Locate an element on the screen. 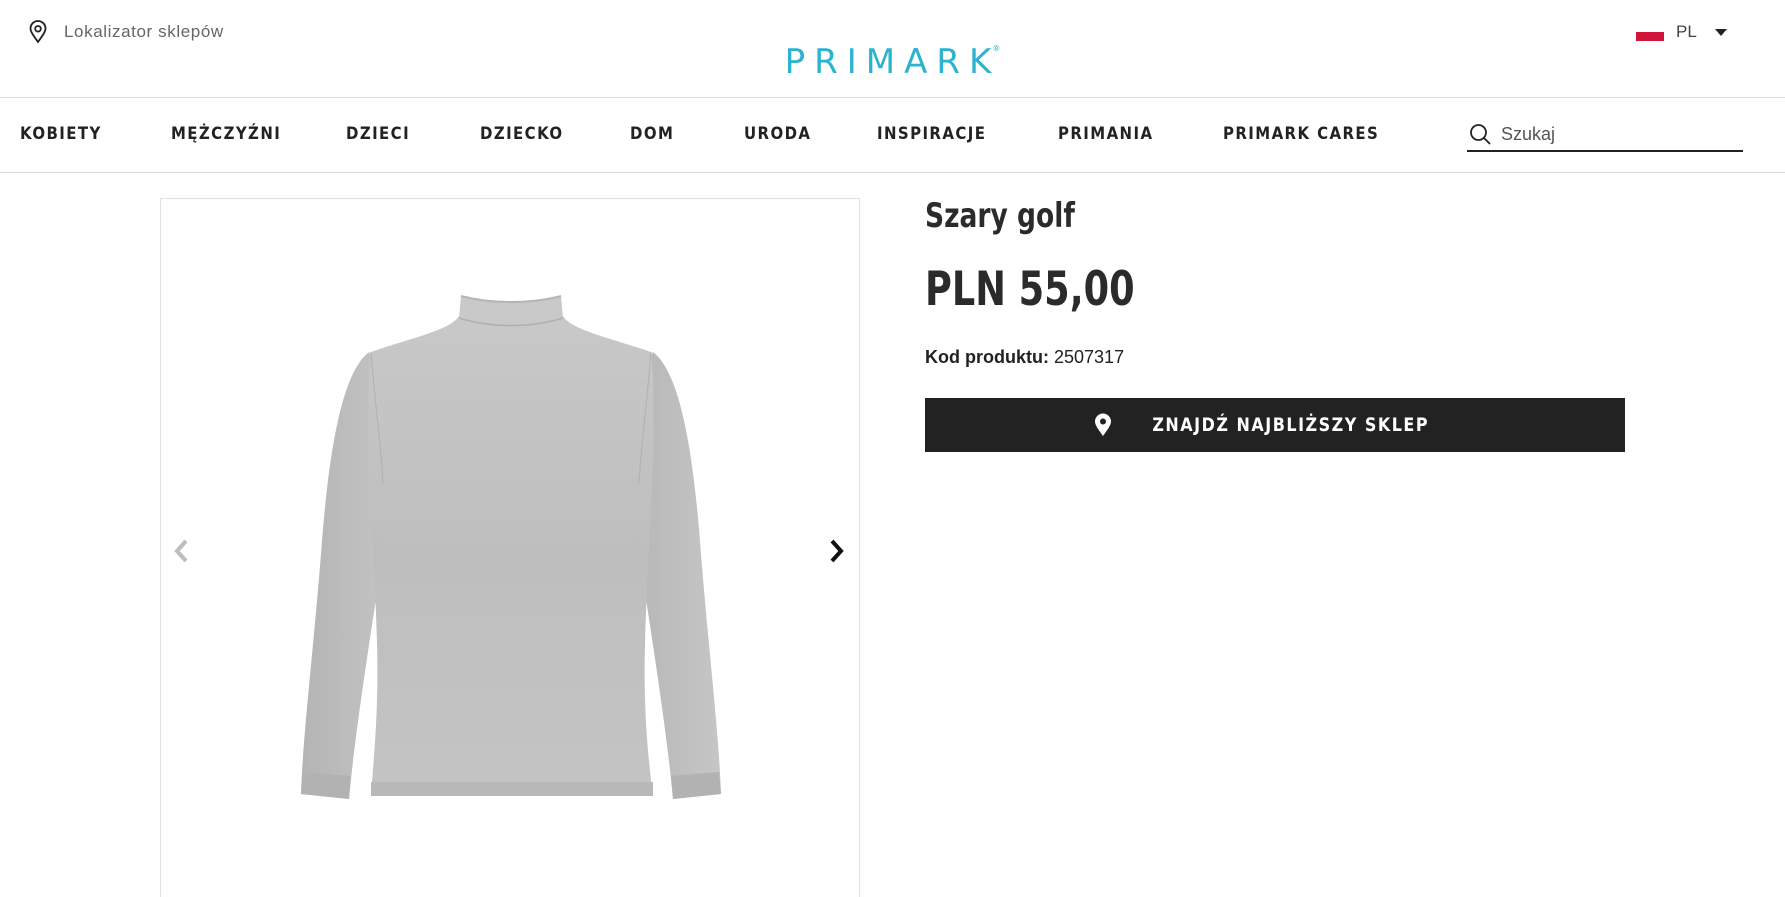 This screenshot has height=897, width=1785. search-input is located at coordinates (1616, 134).